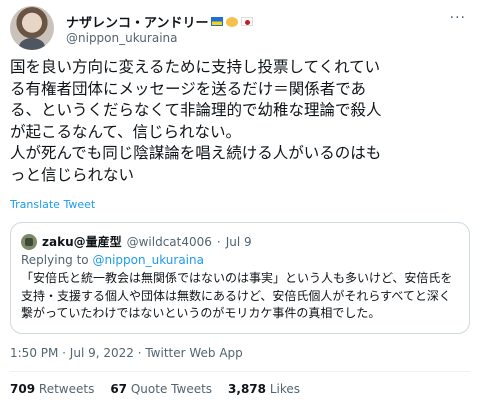 Image resolution: width=480 pixels, height=405 pixels. I want to click on likes-stat: 3,878 Likes, so click(264, 389).